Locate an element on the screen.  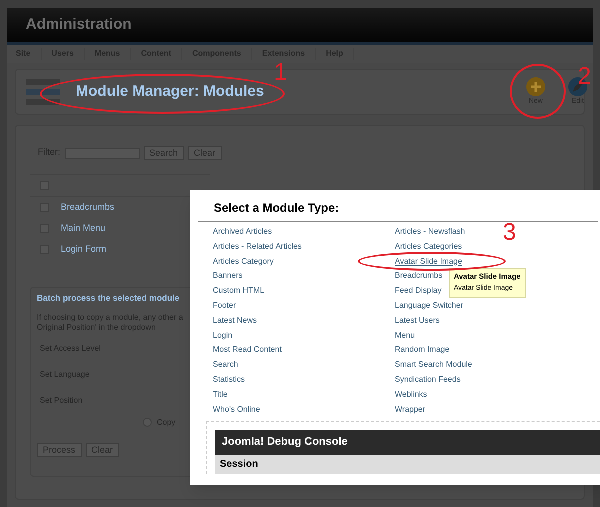
debug-section-title: Session is located at coordinates (239, 465).